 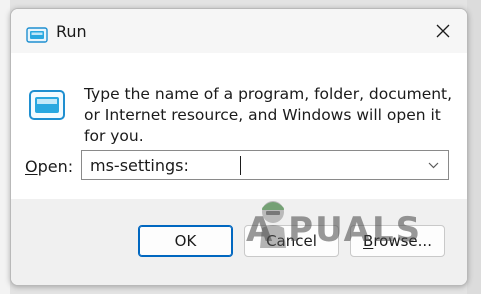 I want to click on close-icon, so click(x=443, y=31).